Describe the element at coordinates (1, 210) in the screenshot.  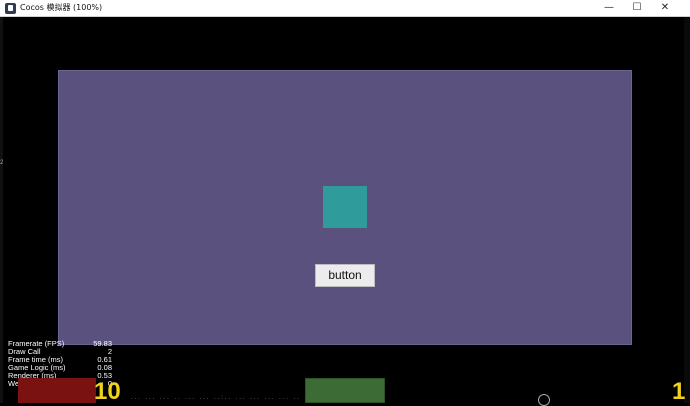
I see `background-left-strip` at that location.